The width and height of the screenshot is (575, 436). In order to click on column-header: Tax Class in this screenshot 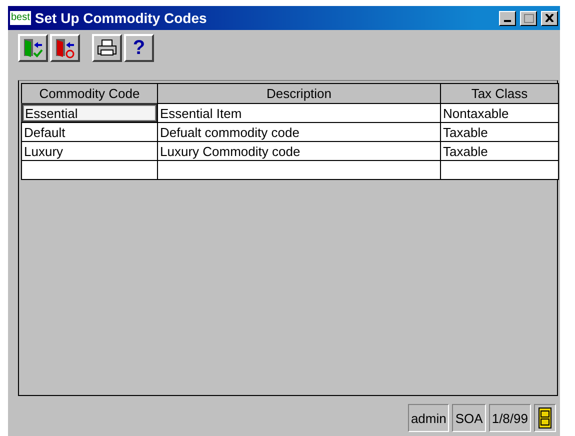, I will do `click(499, 93)`.